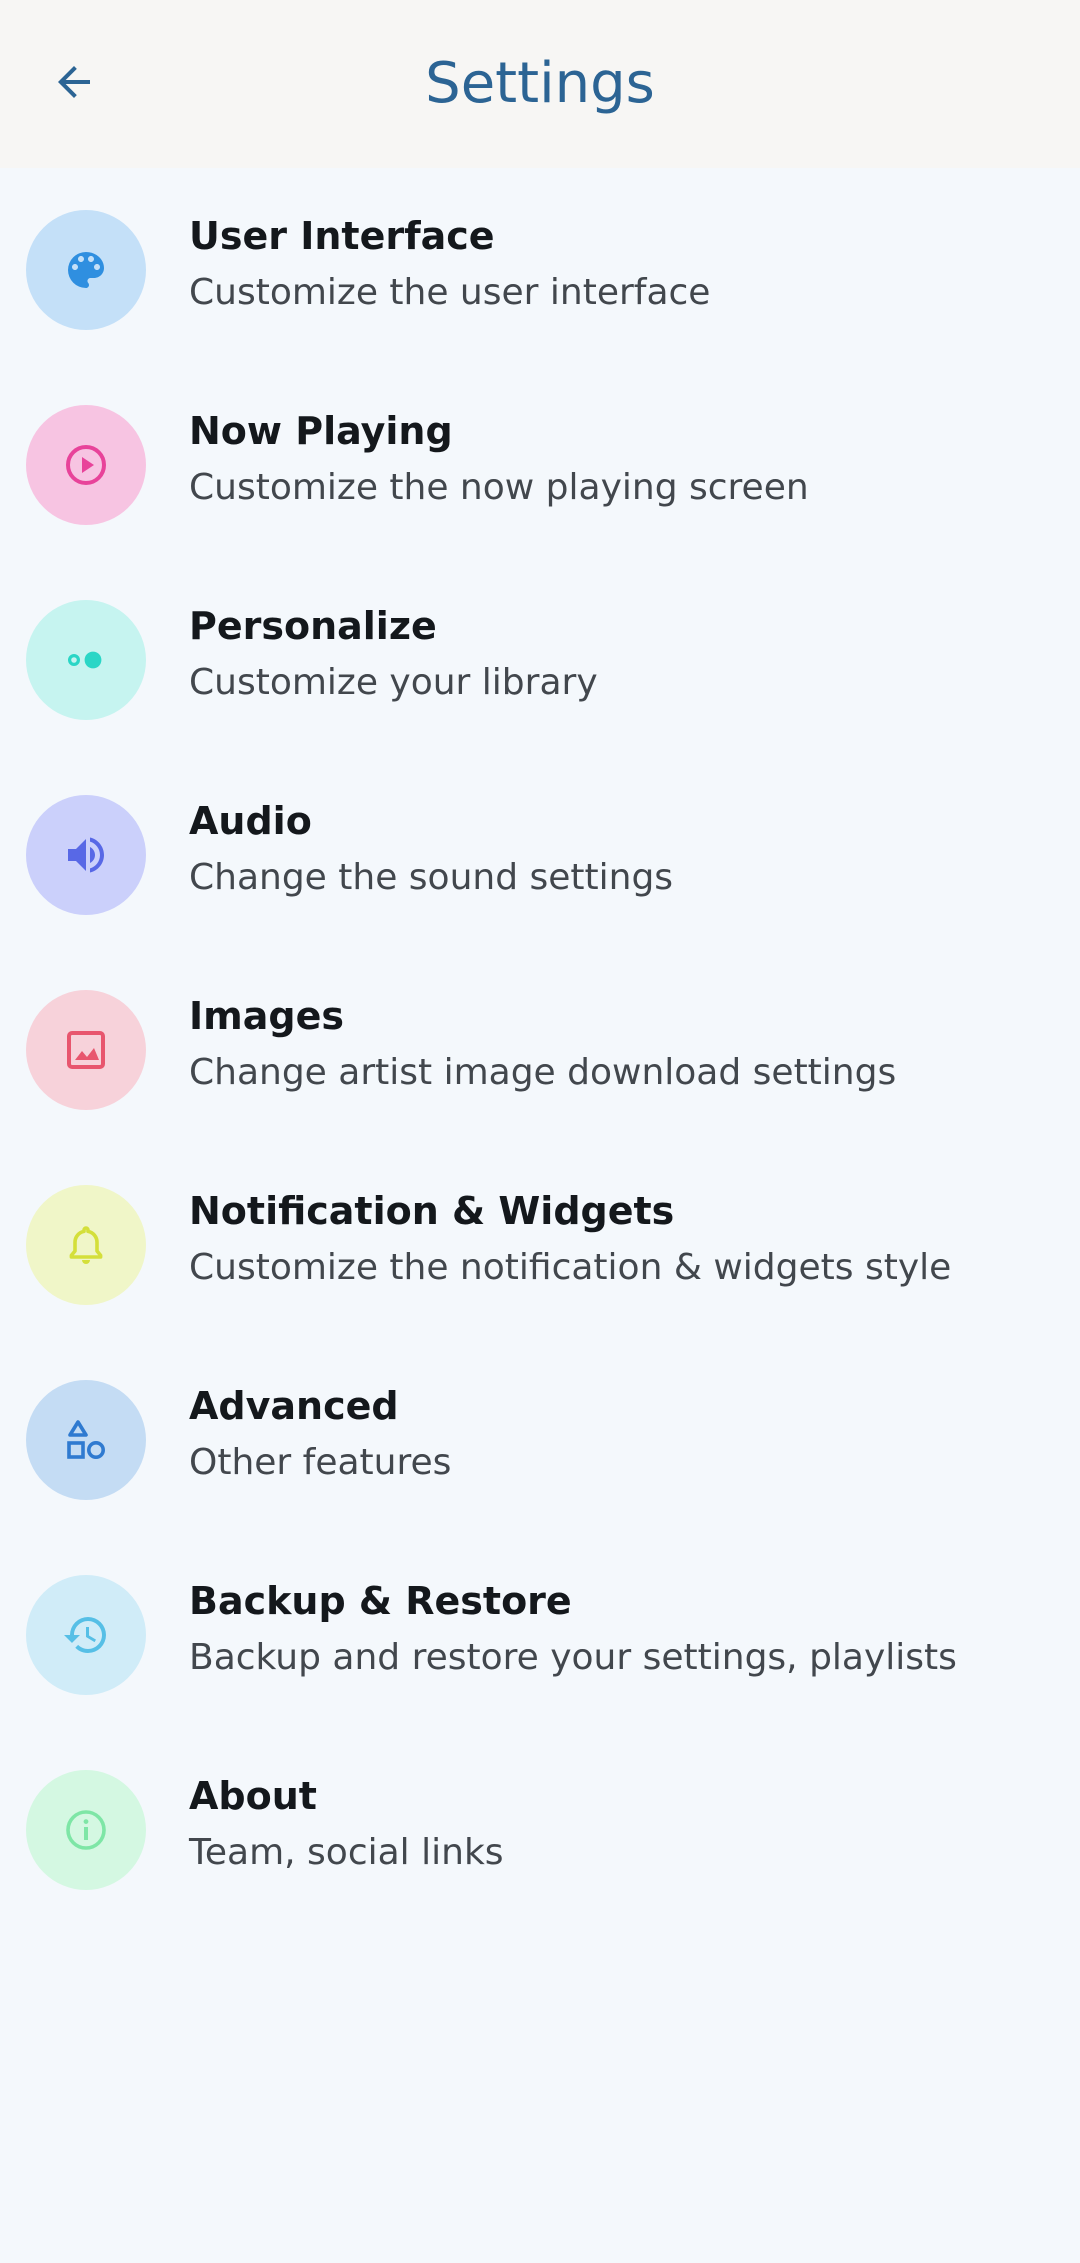 Image resolution: width=1080 pixels, height=2263 pixels. I want to click on settings-item-title: Images, so click(266, 1016).